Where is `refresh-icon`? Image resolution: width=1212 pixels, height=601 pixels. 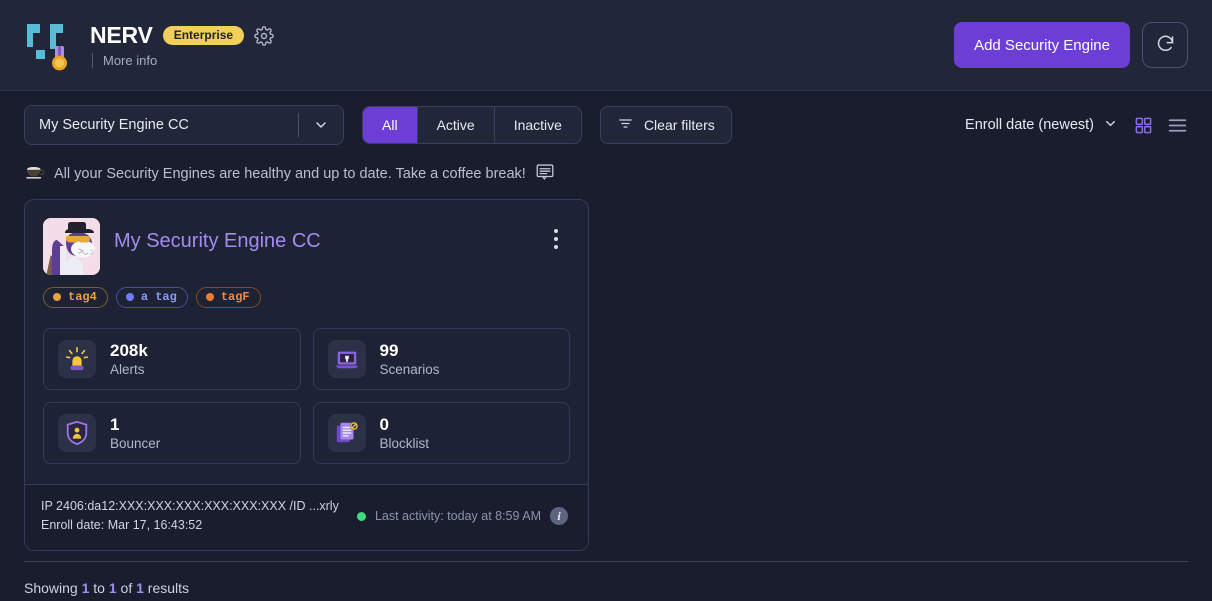
refresh-icon is located at coordinates (1165, 45).